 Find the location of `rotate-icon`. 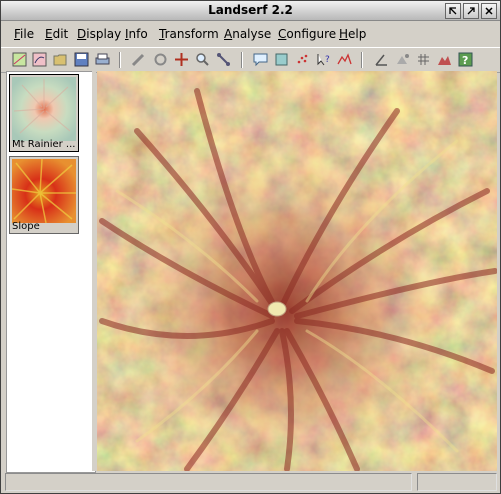

rotate-icon is located at coordinates (160, 59).